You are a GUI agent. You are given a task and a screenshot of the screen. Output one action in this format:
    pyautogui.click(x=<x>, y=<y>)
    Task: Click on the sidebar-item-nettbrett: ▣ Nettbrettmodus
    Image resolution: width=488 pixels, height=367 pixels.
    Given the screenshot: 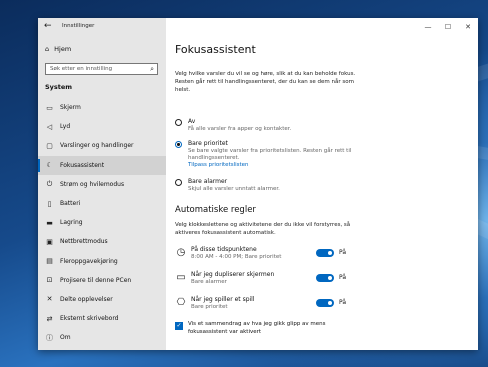 What is the action you would take?
    pyautogui.click(x=102, y=241)
    